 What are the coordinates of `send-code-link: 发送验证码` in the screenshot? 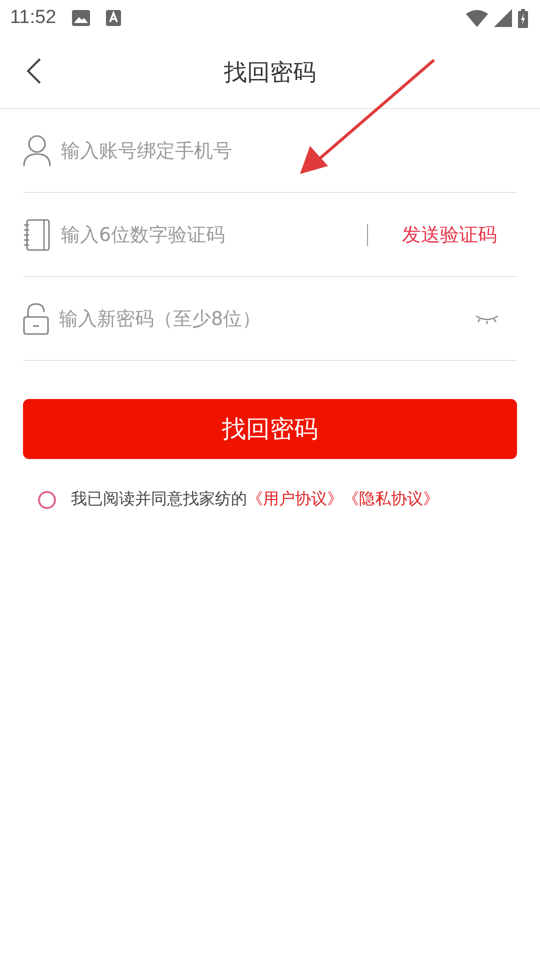 It's located at (459, 235).